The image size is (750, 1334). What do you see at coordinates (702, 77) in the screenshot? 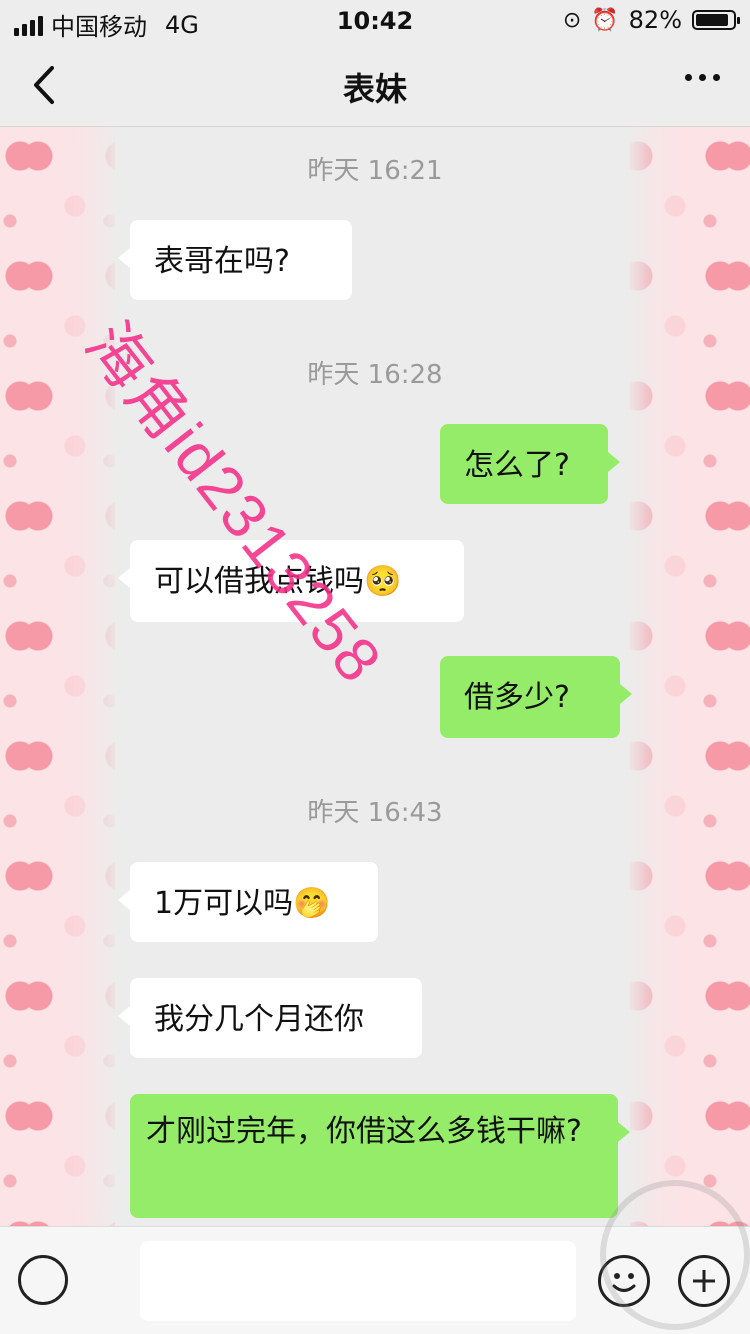
I see `more-options-icon` at bounding box center [702, 77].